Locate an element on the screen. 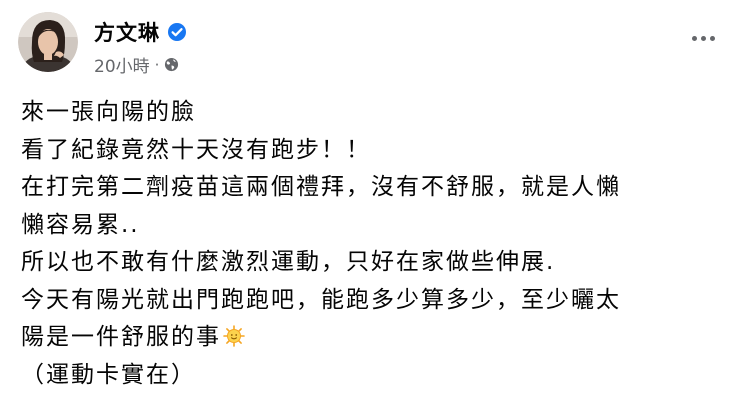 This screenshot has width=743, height=404. post-meta: 方文琳 20小時 · is located at coordinates (140, 47).